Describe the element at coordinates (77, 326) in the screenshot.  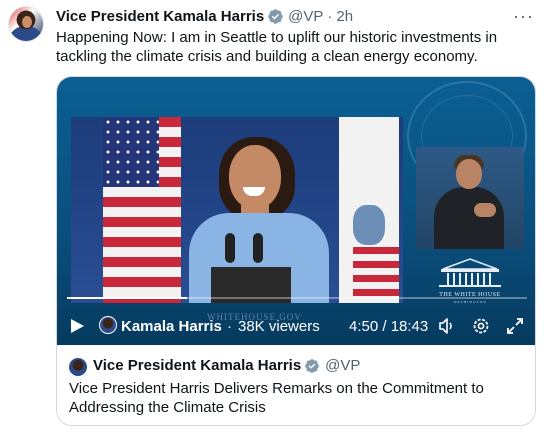
I see `play-icon` at that location.